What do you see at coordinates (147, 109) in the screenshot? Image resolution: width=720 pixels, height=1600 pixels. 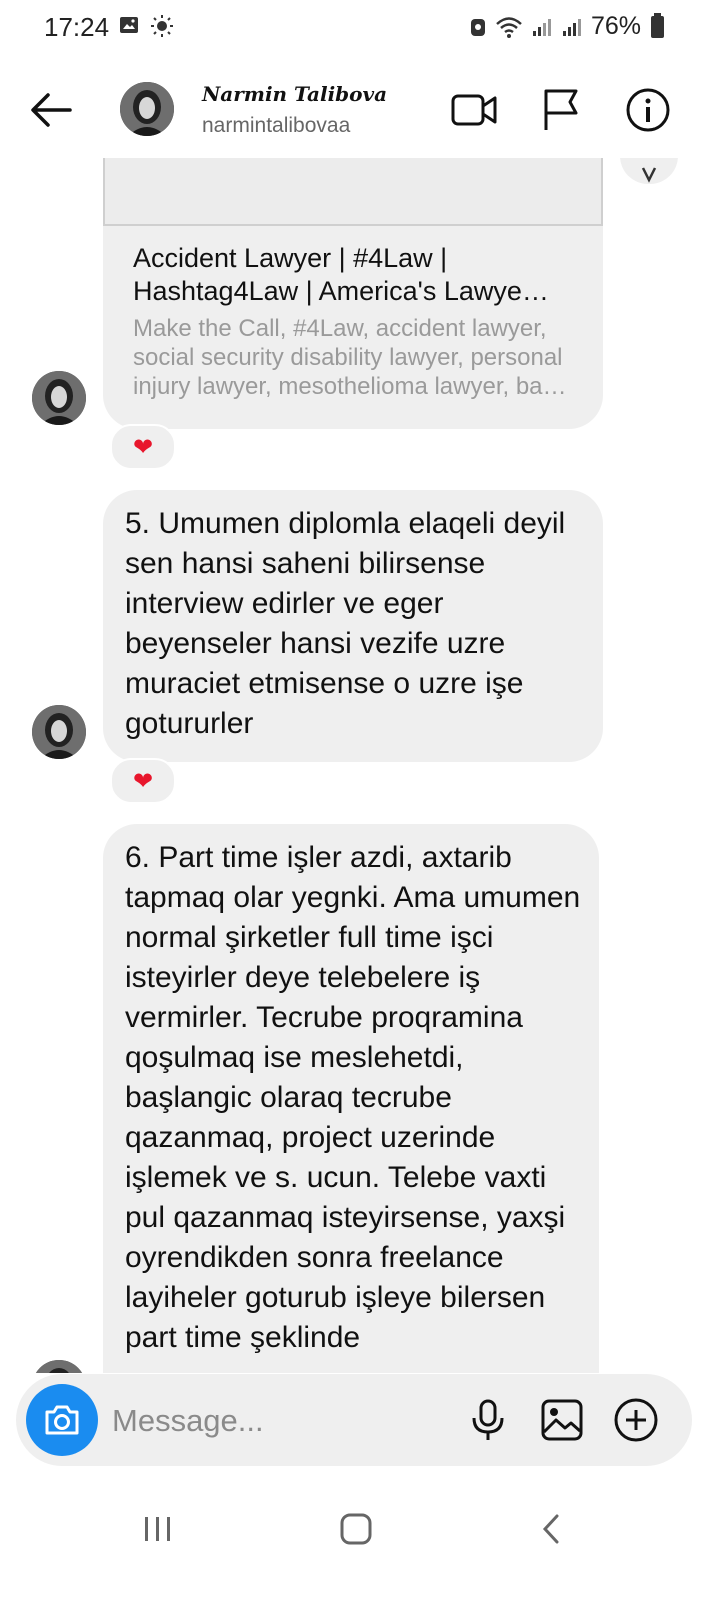 I see `contact-avatar` at bounding box center [147, 109].